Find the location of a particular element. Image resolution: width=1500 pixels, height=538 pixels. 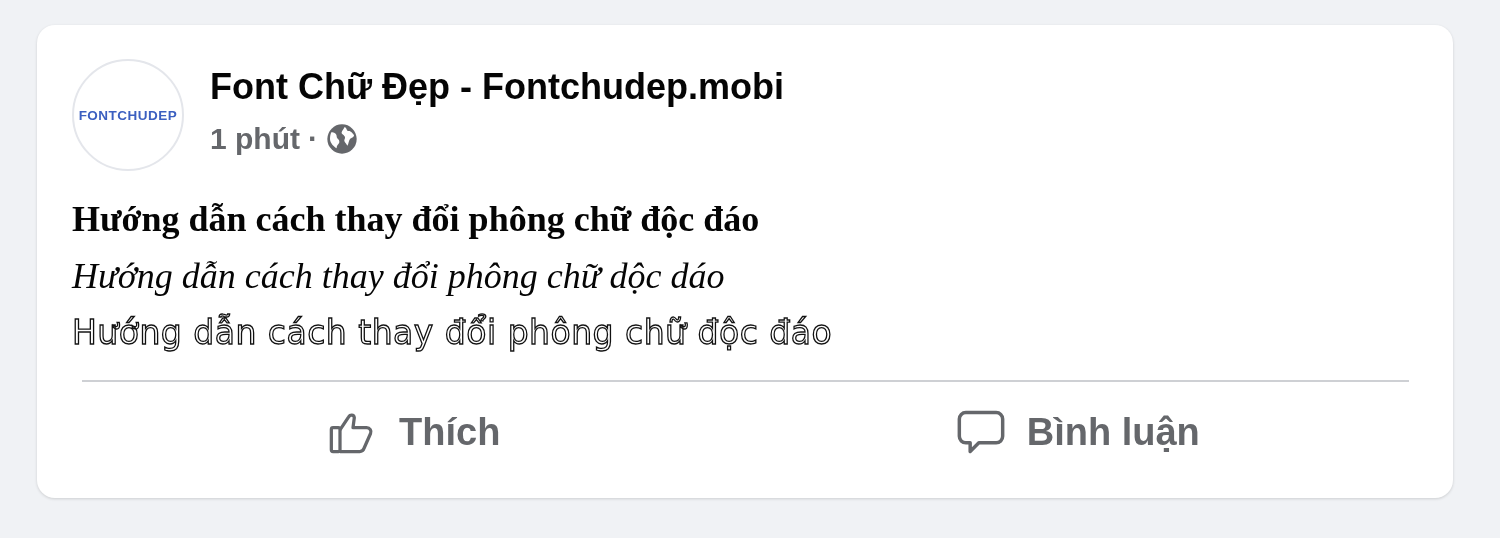

globe-icon is located at coordinates (342, 139).